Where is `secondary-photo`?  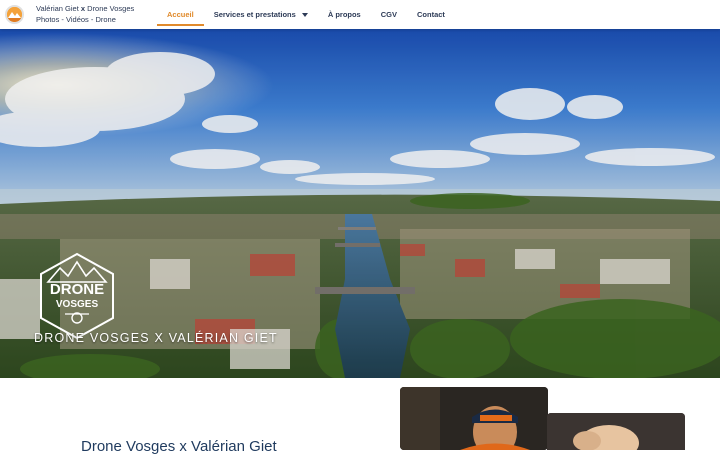 secondary-photo is located at coordinates (616, 431).